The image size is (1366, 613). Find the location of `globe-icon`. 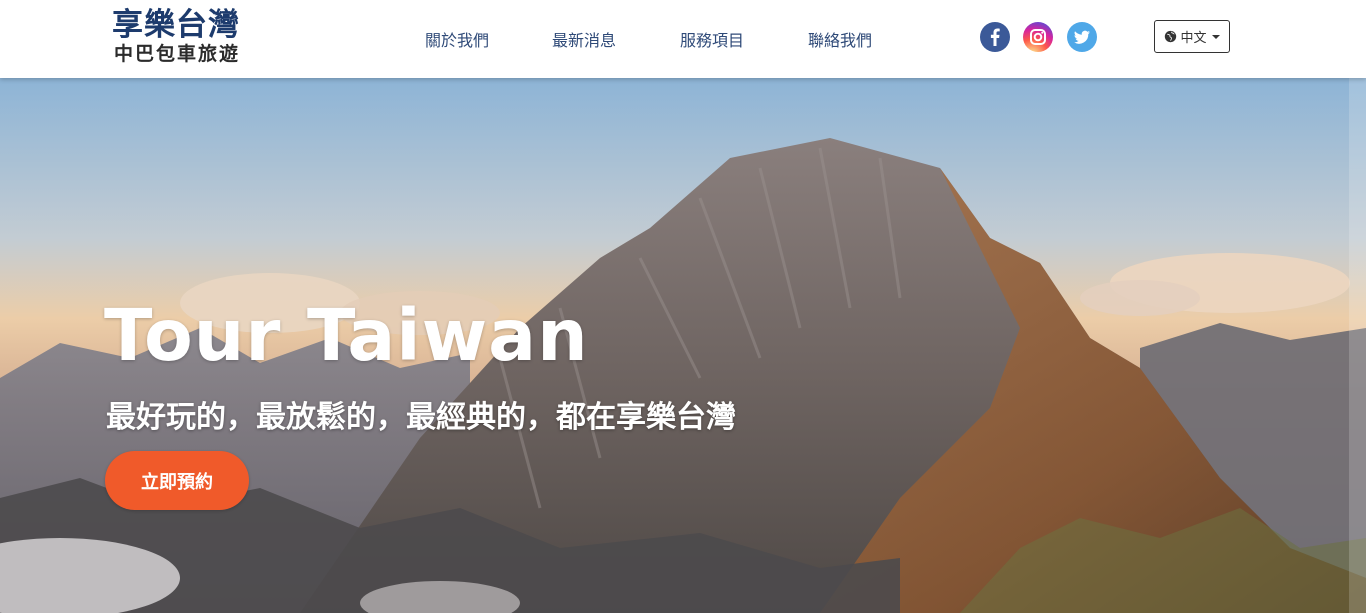

globe-icon is located at coordinates (1171, 36).